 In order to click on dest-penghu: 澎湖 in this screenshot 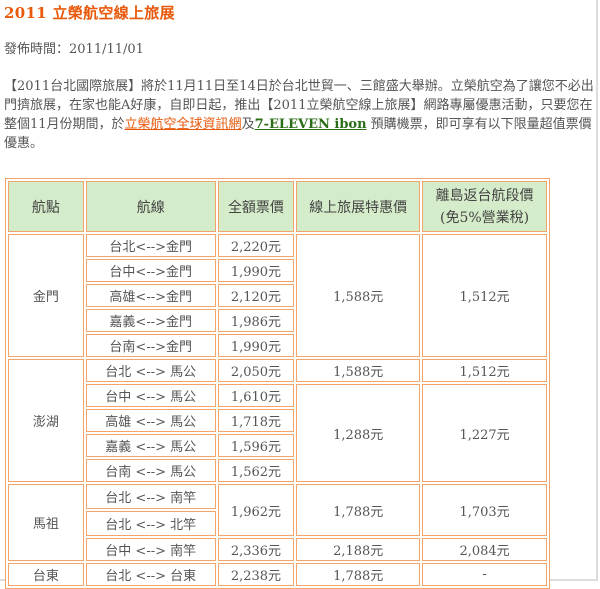, I will do `click(46, 420)`.